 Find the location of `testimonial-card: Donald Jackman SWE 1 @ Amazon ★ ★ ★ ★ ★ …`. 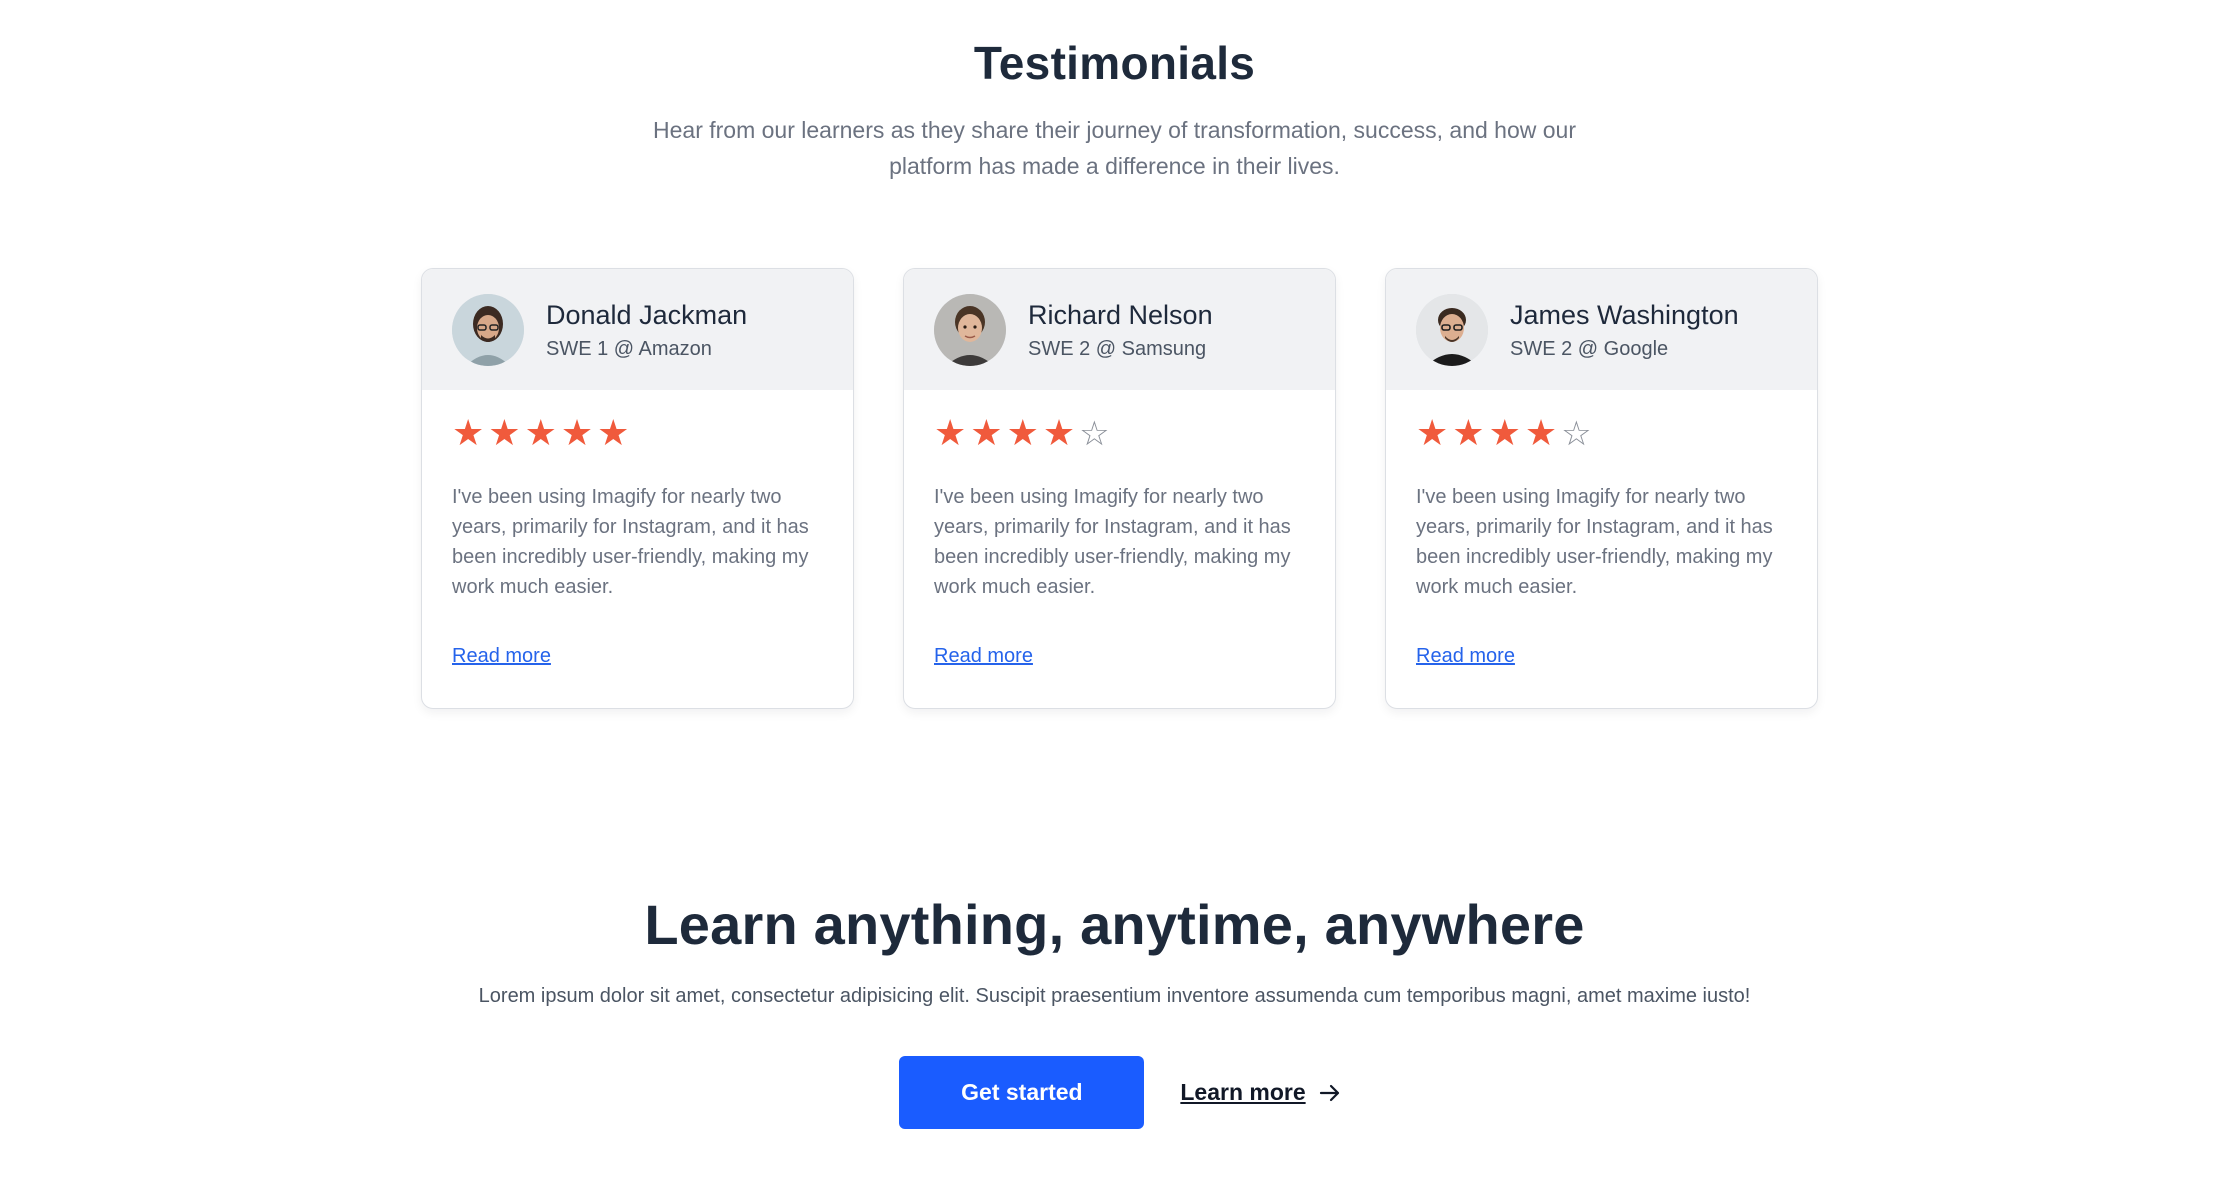

testimonial-card: Donald Jackman SWE 1 @ Amazon ★ ★ ★ ★ ★ … is located at coordinates (637, 488).